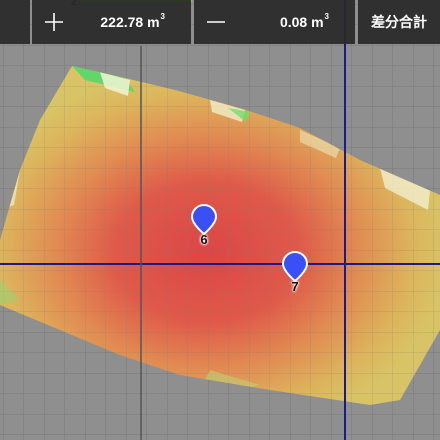  I want to click on cut-volume-value: 222.78 m3, so click(132, 21).